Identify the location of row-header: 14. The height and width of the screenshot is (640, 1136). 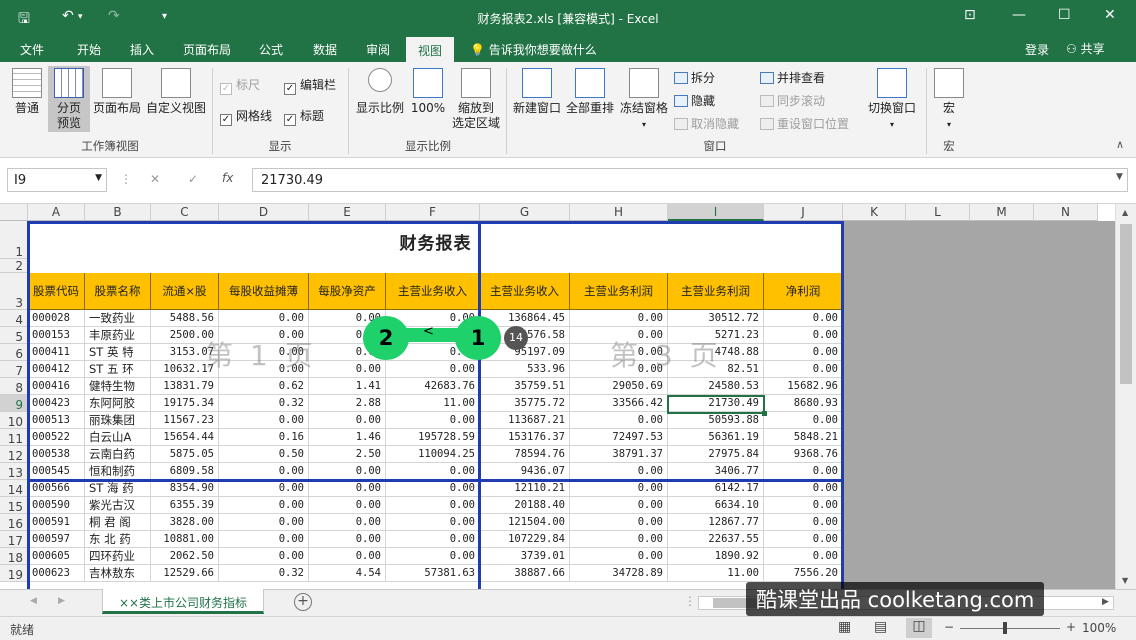
(14, 488).